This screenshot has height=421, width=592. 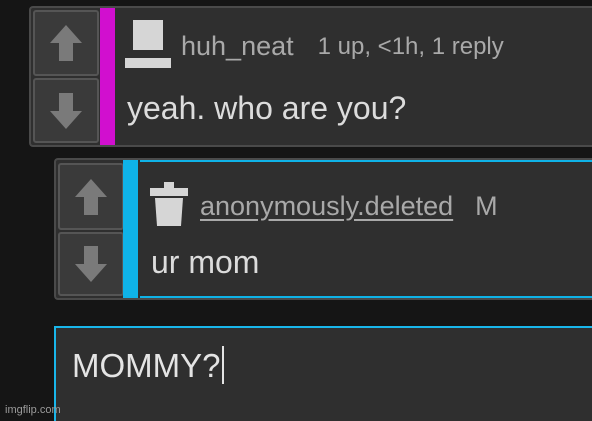 I want to click on comment-username: anonymously.deleted, so click(x=326, y=206).